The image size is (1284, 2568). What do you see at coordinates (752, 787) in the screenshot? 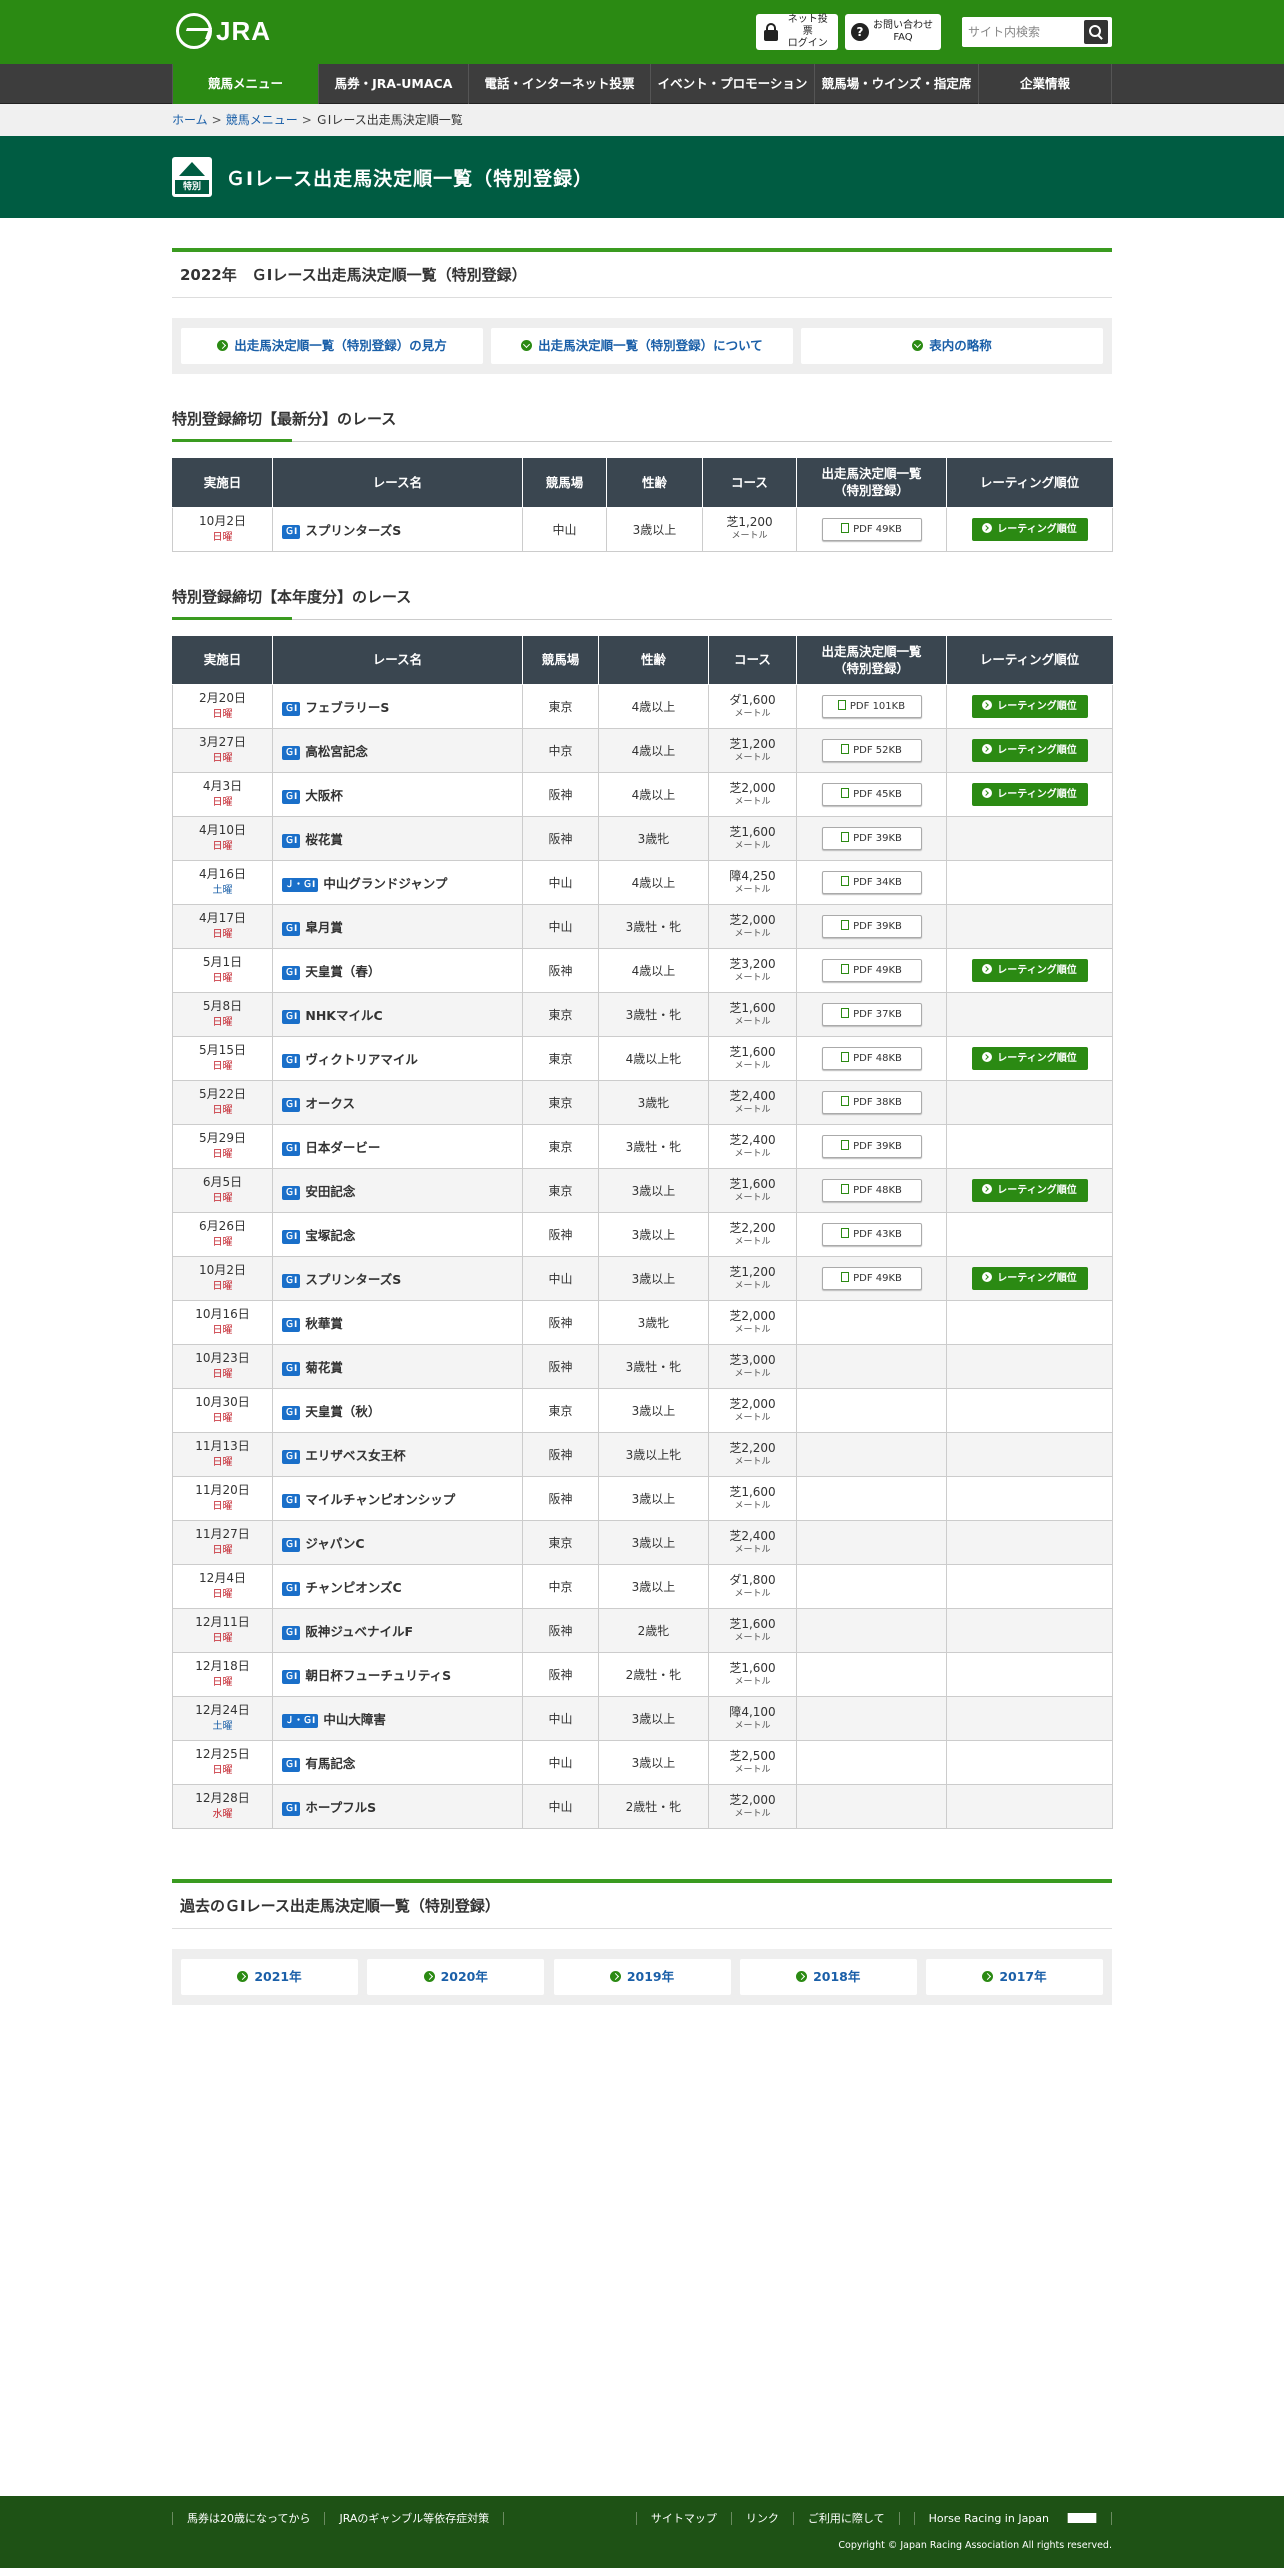
I see `course-distance: 芝2,000` at bounding box center [752, 787].